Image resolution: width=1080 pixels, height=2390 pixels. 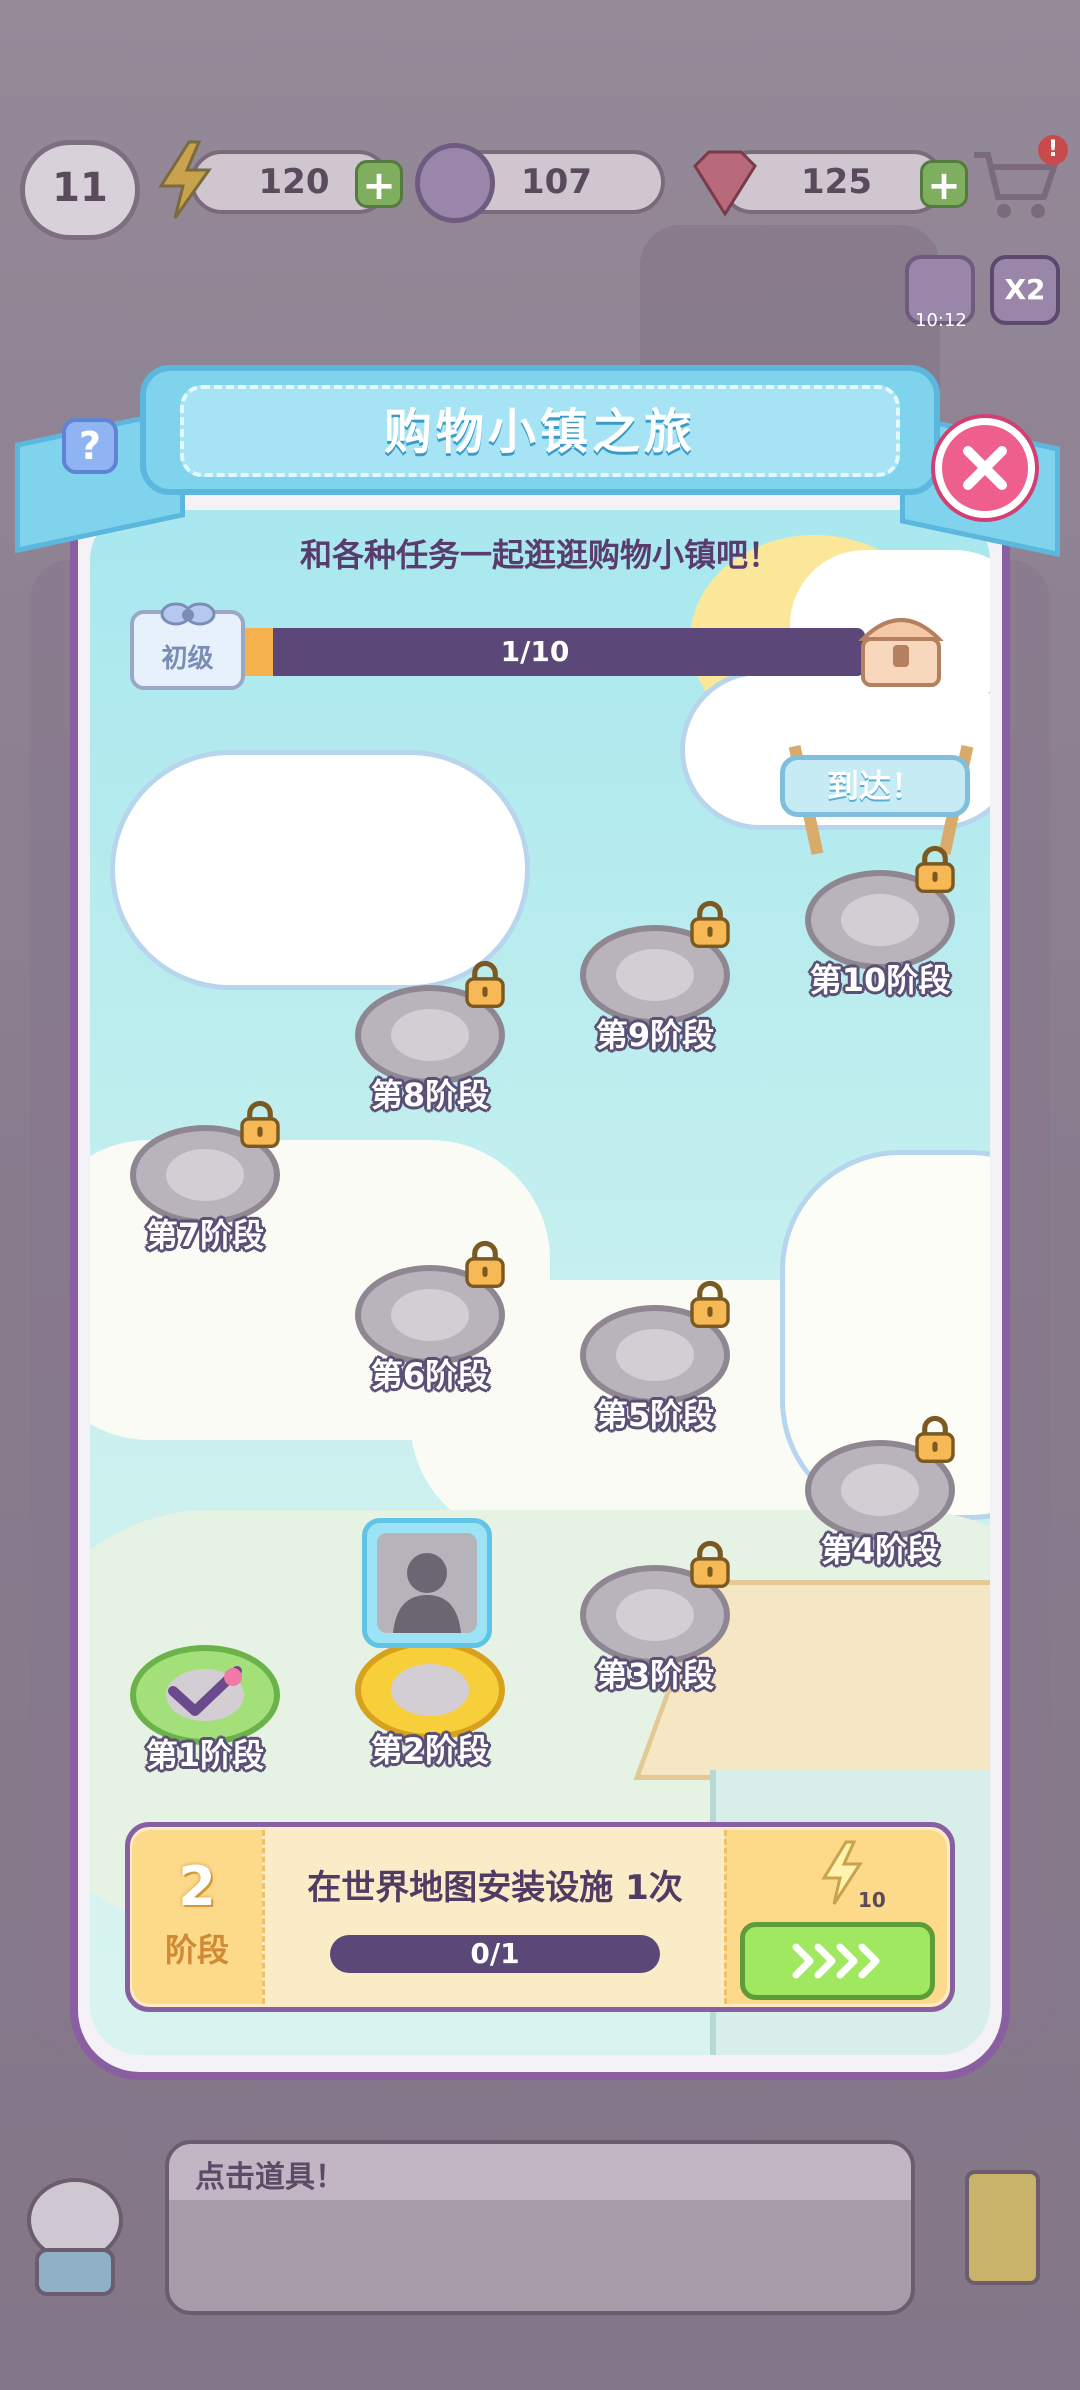 I want to click on stage-node-7: 第7阶段, so click(x=205, y=1177).